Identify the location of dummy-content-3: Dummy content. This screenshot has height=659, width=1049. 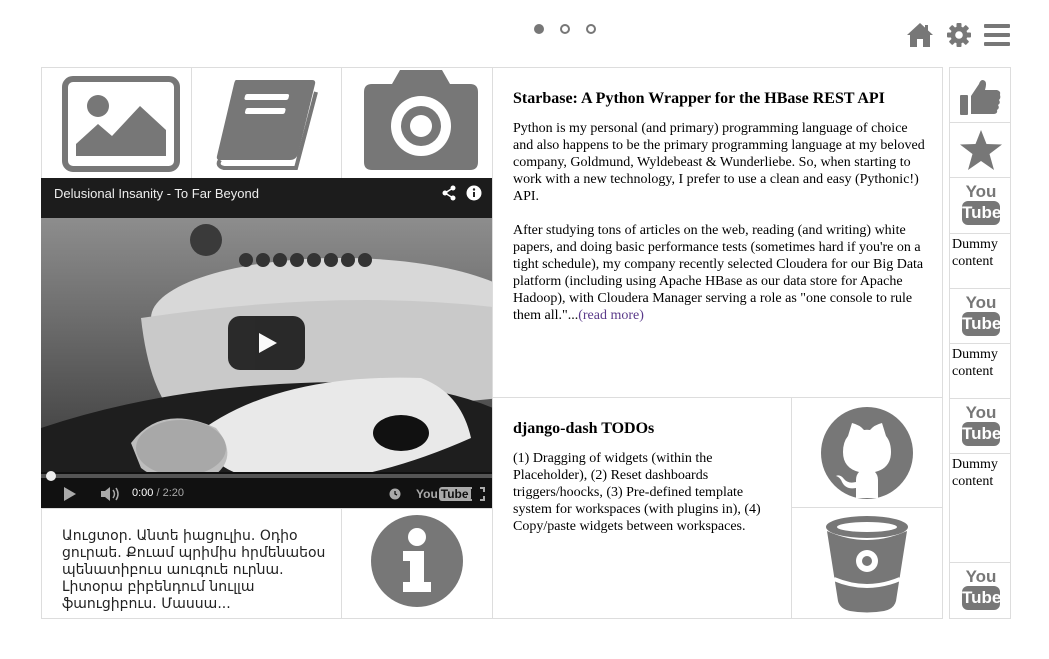
(975, 473).